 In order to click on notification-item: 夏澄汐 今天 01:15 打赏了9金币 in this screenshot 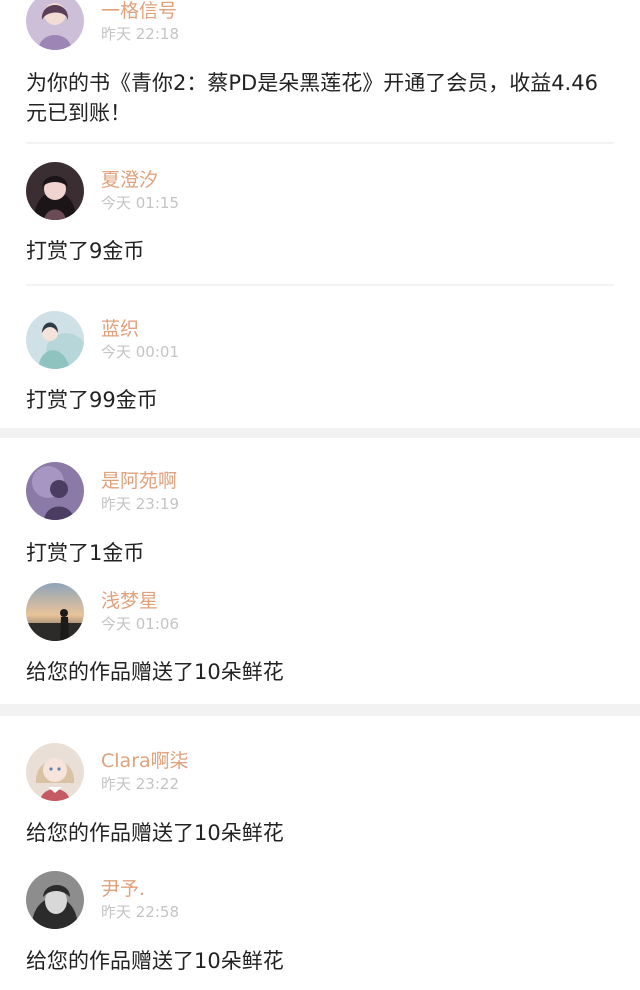, I will do `click(320, 211)`.